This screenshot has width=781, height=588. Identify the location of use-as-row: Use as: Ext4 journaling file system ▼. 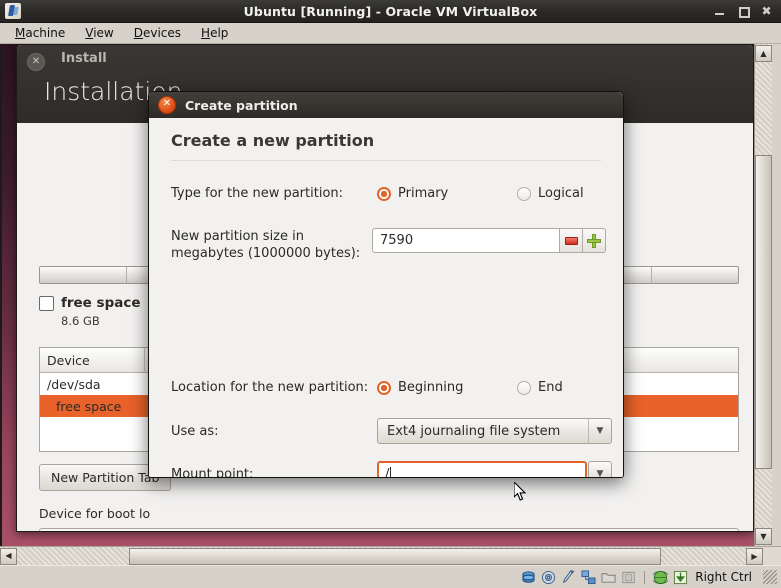
(386, 431).